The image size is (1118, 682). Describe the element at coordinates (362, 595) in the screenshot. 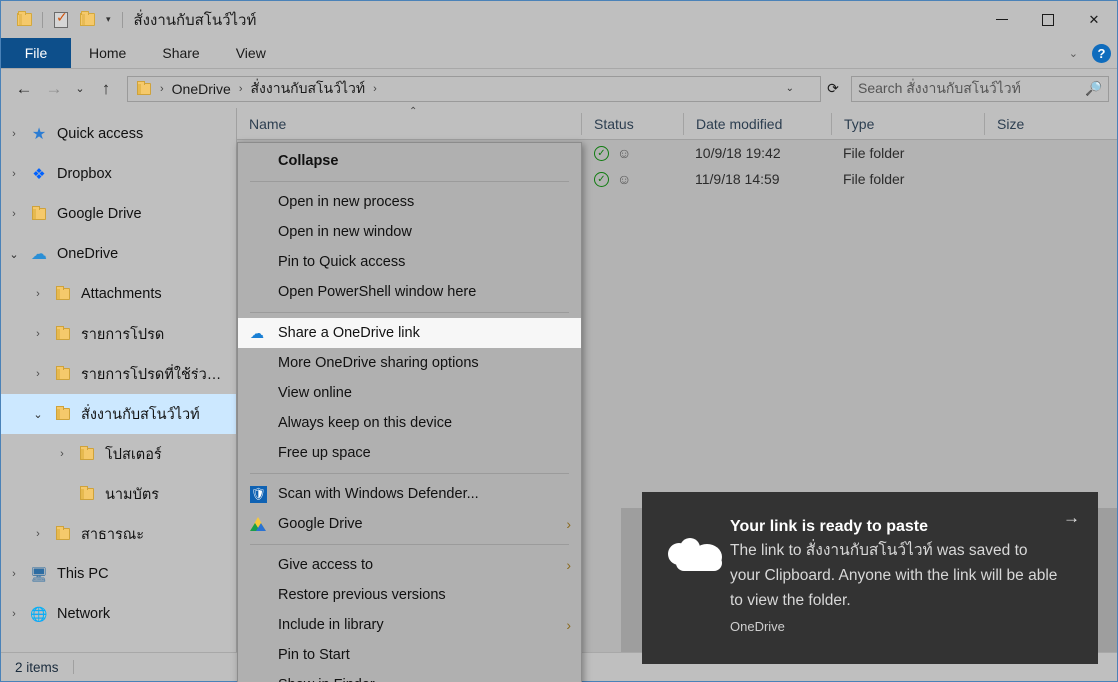

I see `menu-item-label: Restore previous versions` at that location.